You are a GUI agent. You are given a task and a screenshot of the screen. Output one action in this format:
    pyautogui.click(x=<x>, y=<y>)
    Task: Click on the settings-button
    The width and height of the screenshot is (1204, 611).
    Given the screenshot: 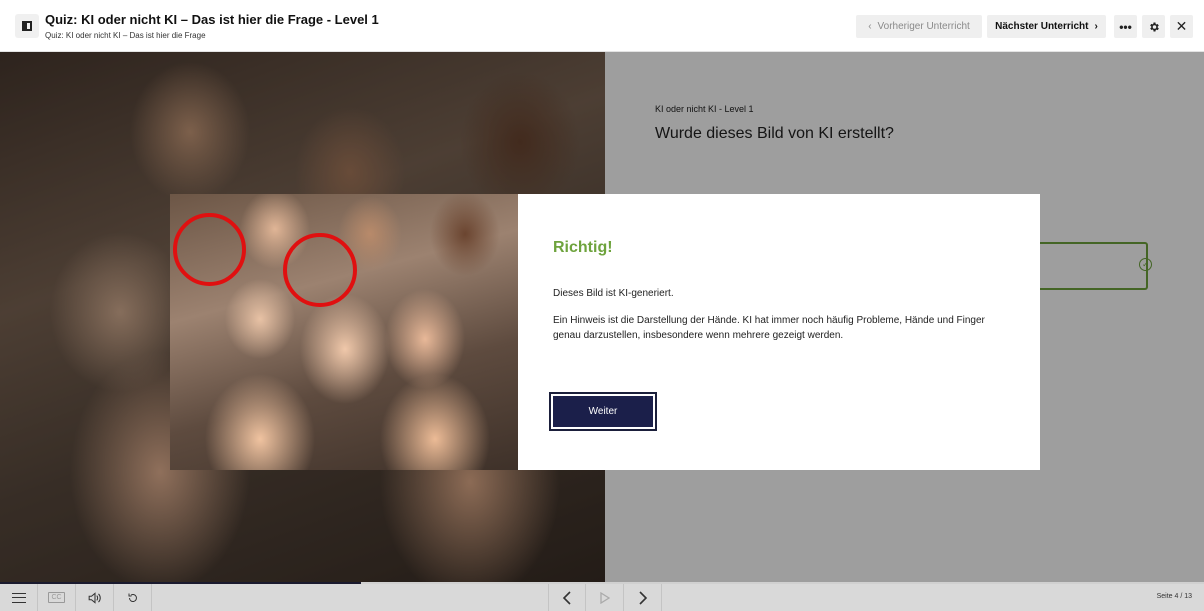 What is the action you would take?
    pyautogui.click(x=1153, y=26)
    